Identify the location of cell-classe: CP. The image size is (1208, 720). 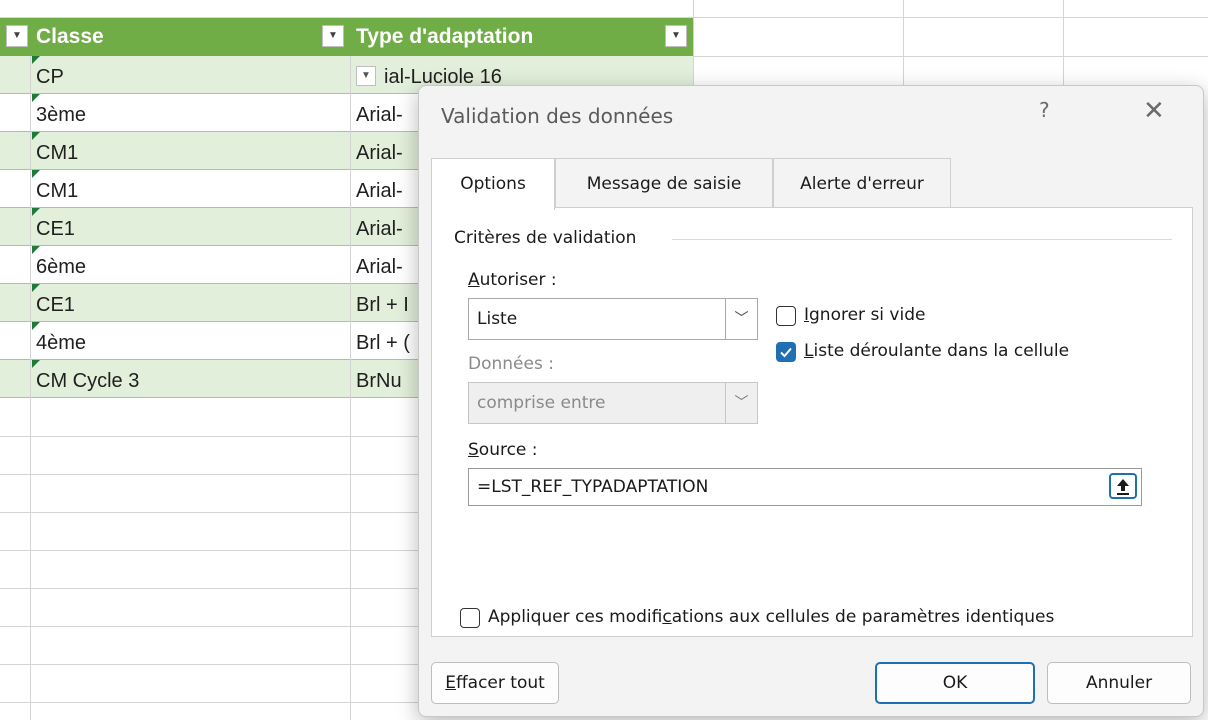
(190, 75).